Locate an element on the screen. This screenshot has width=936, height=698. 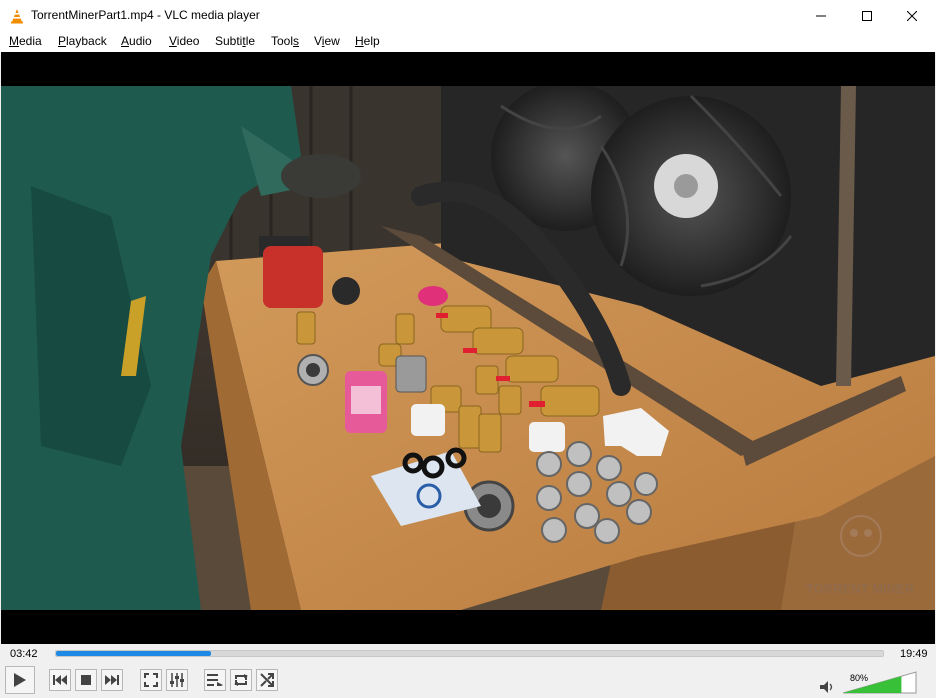
menu-media: Media is located at coordinates (25, 41).